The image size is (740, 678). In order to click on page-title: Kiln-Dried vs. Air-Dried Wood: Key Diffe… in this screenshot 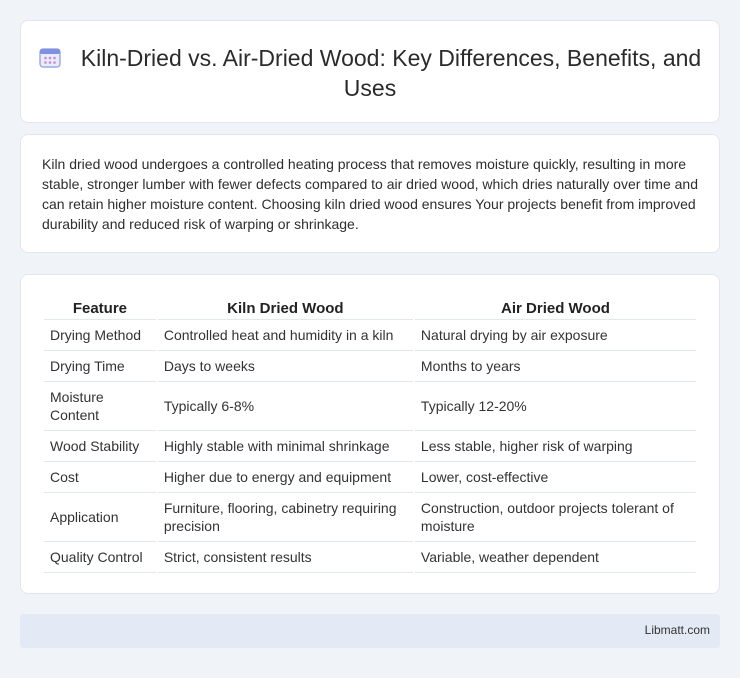, I will do `click(391, 73)`.